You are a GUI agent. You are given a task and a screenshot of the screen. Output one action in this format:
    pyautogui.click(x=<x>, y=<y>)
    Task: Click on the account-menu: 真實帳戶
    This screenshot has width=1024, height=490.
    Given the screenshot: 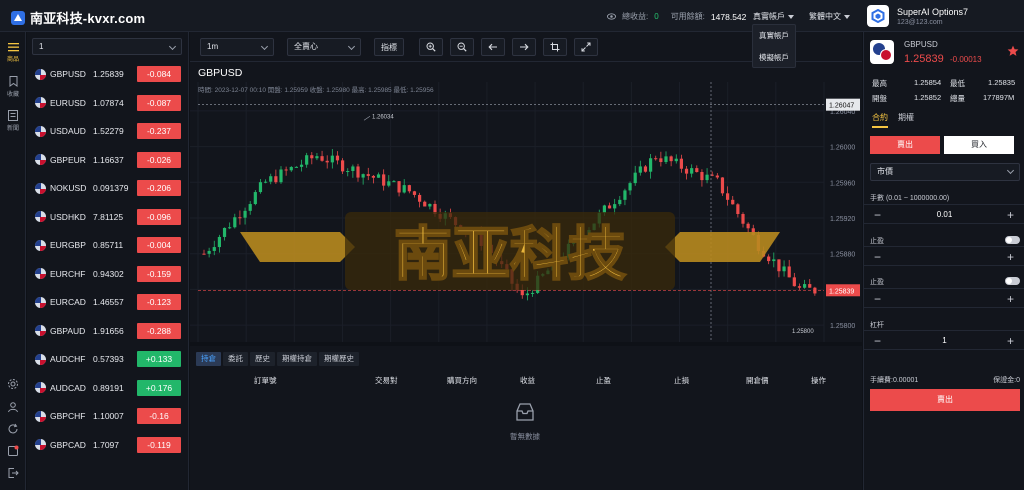 What is the action you would take?
    pyautogui.click(x=773, y=16)
    